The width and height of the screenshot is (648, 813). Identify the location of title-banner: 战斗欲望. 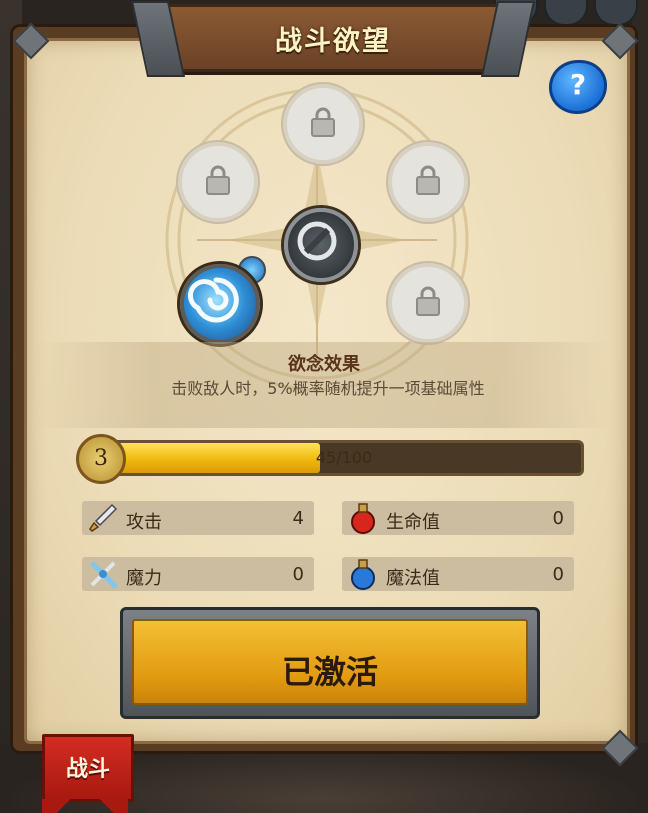
(333, 38).